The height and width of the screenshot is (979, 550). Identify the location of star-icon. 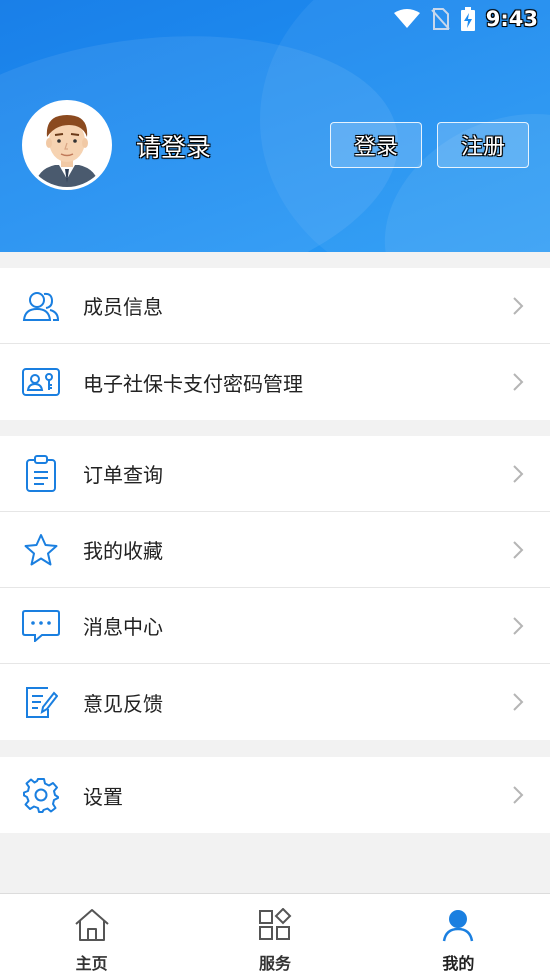
(41, 550).